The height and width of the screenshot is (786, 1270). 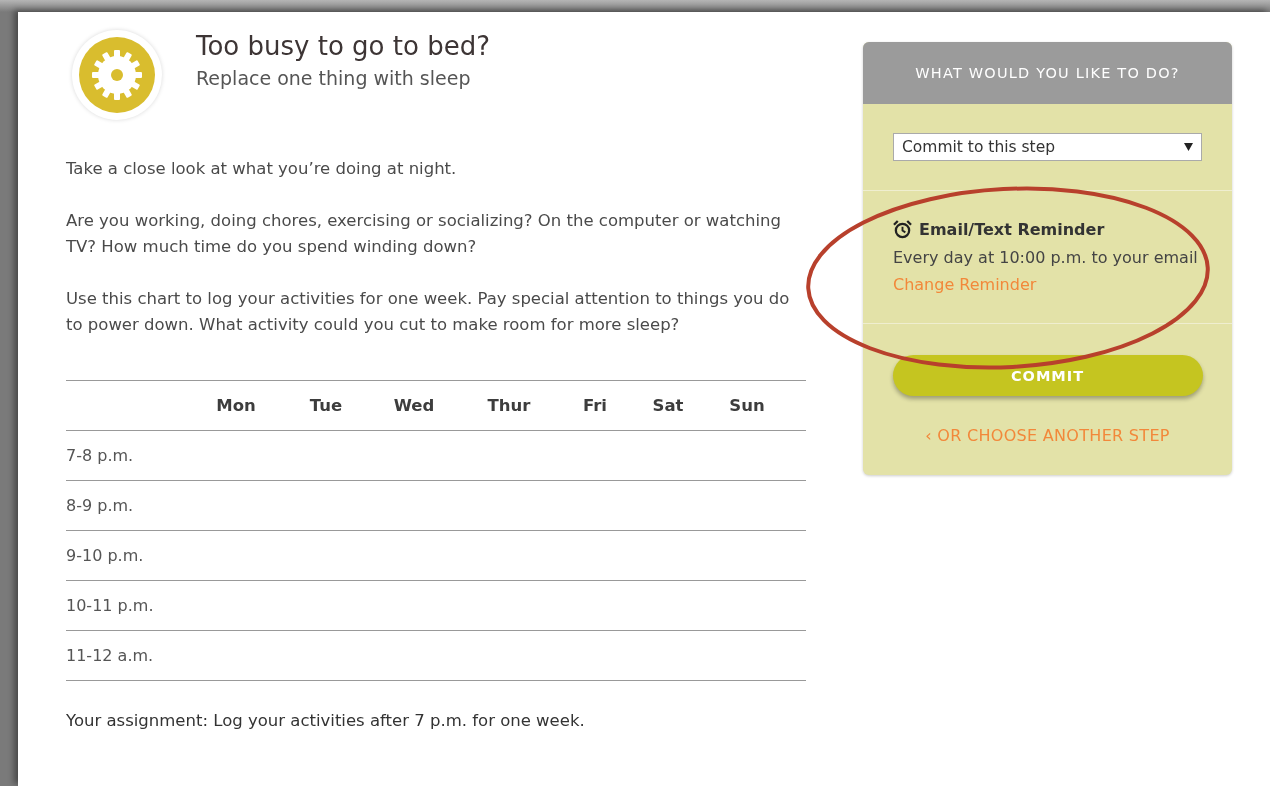 What do you see at coordinates (334, 78) in the screenshot?
I see `page-subtitle: Replace one thing with sleep` at bounding box center [334, 78].